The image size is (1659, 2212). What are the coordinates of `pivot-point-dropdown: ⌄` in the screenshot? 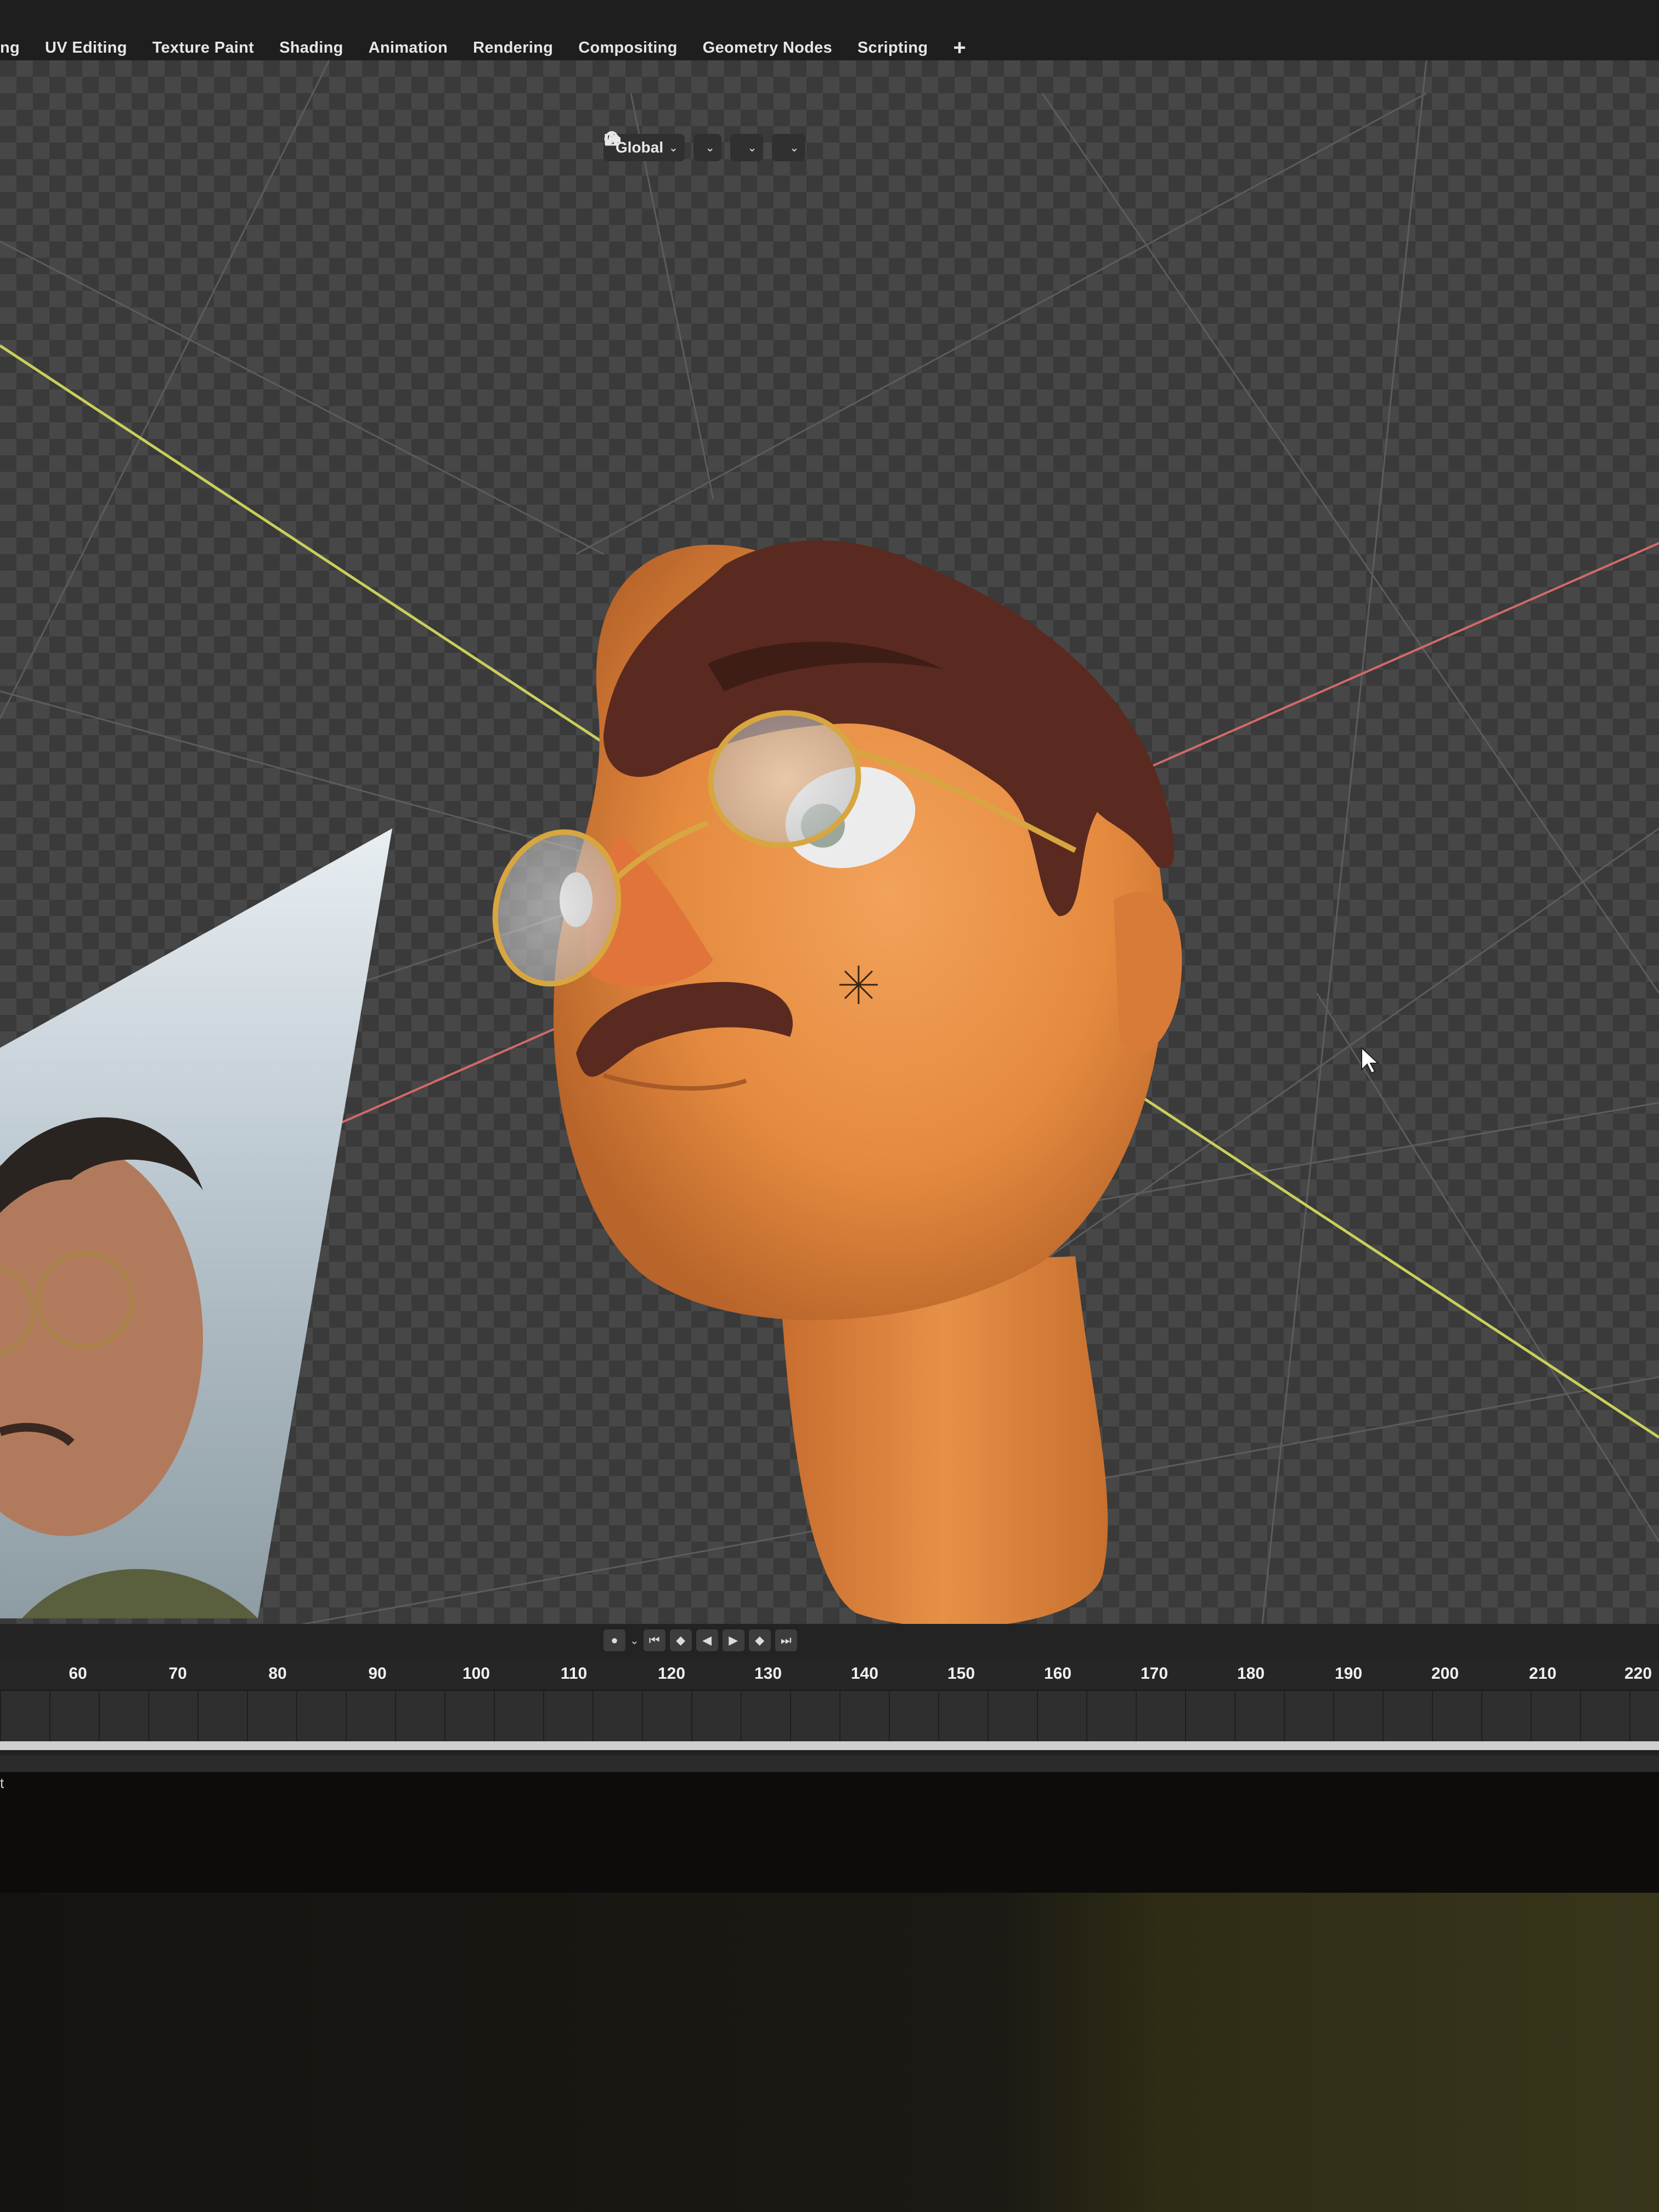 It's located at (663, 147).